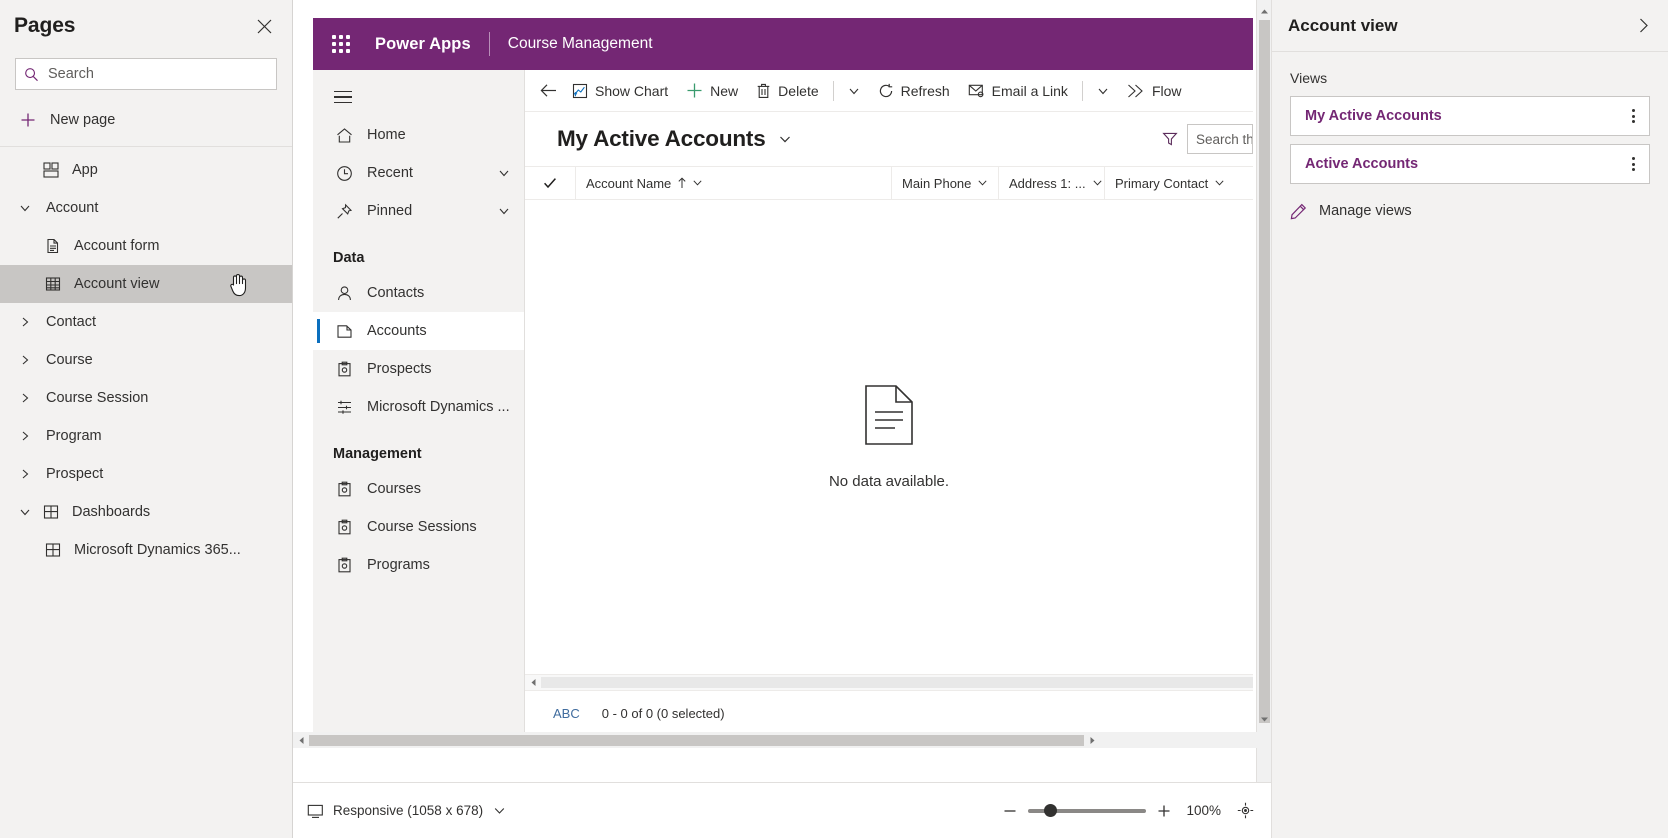 Image resolution: width=1668 pixels, height=838 pixels. I want to click on grid-column-label: Primary Contact, so click(1162, 183).